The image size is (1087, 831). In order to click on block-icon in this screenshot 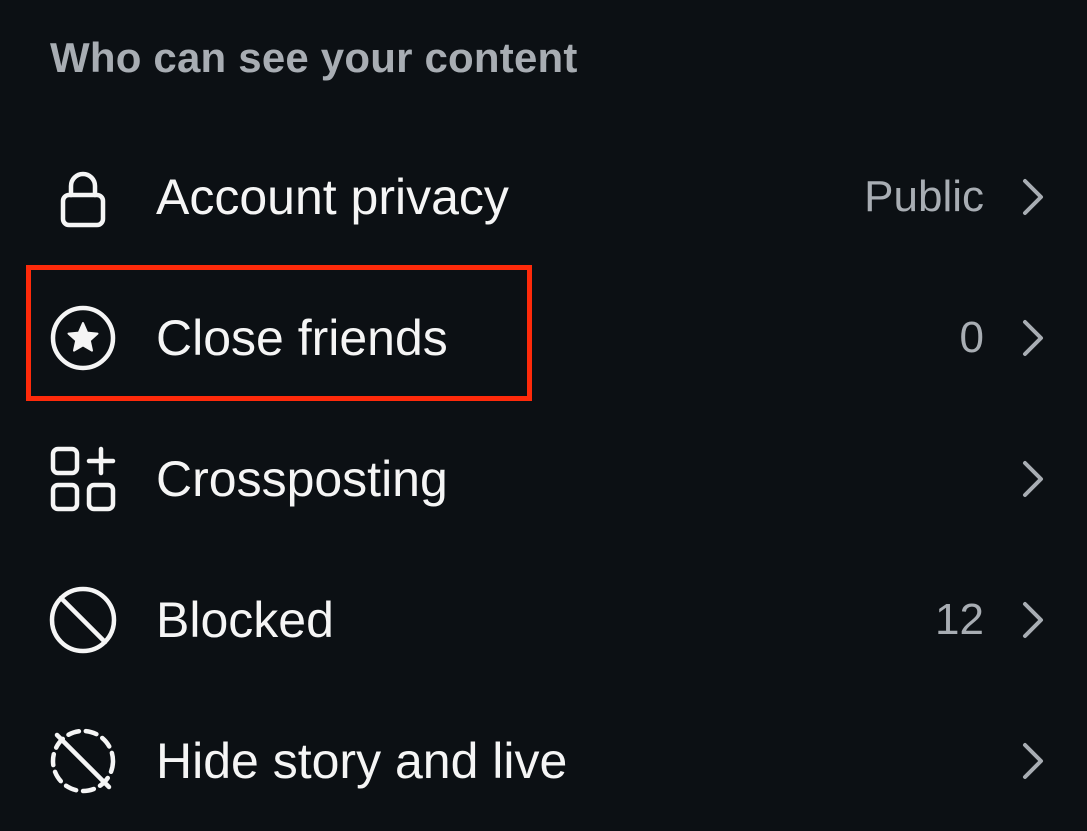, I will do `click(83, 620)`.